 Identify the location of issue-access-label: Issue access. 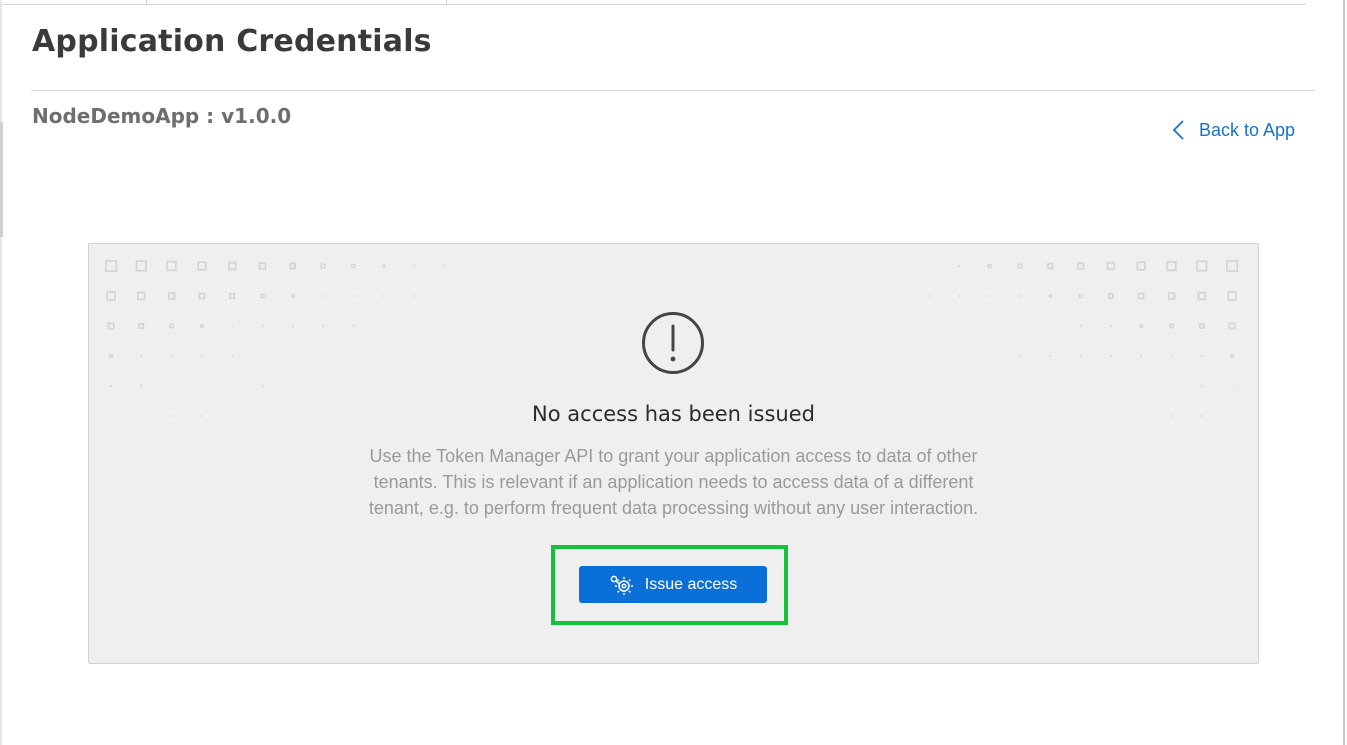
(691, 584).